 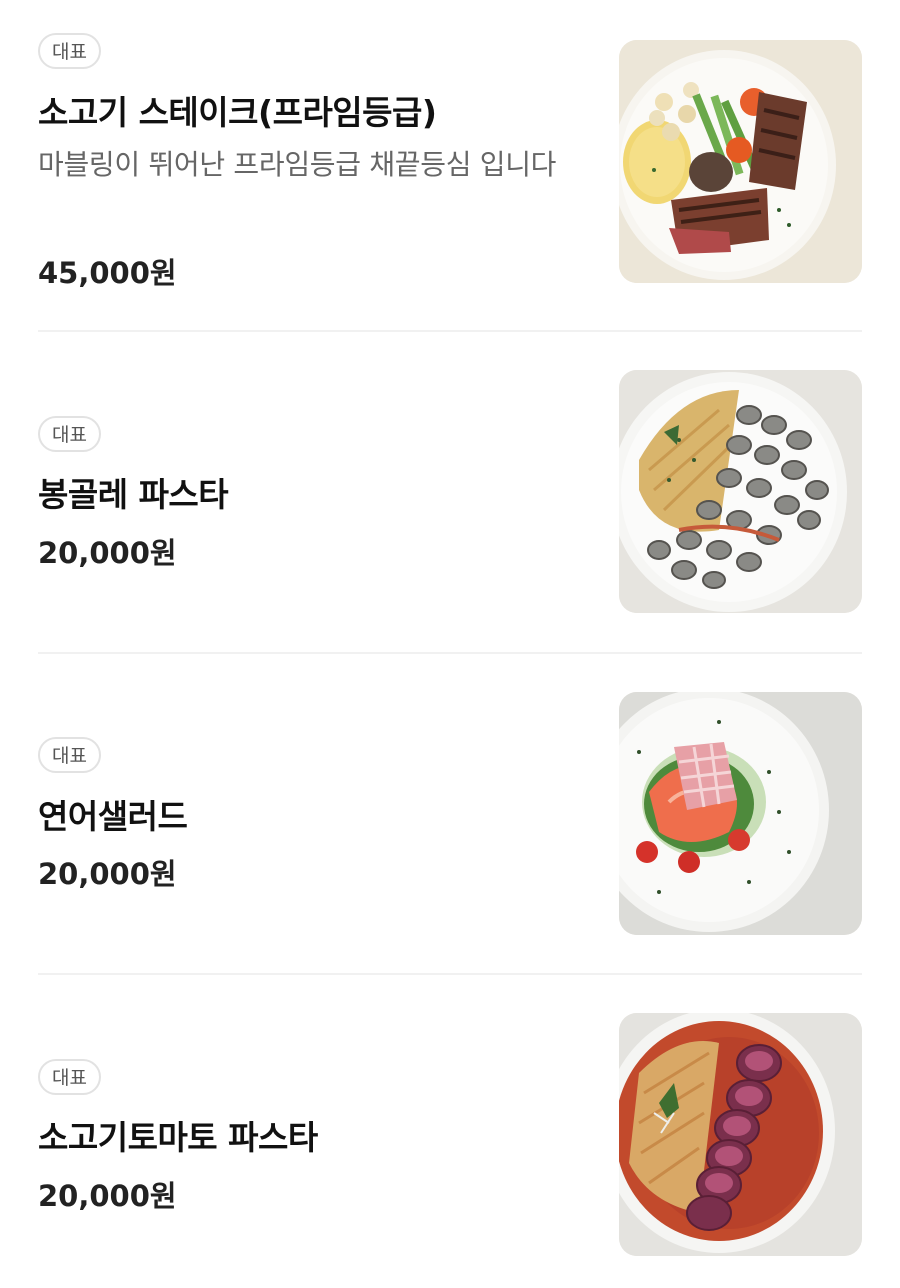 I want to click on menu-item-name: 연어샐러드, so click(x=113, y=816).